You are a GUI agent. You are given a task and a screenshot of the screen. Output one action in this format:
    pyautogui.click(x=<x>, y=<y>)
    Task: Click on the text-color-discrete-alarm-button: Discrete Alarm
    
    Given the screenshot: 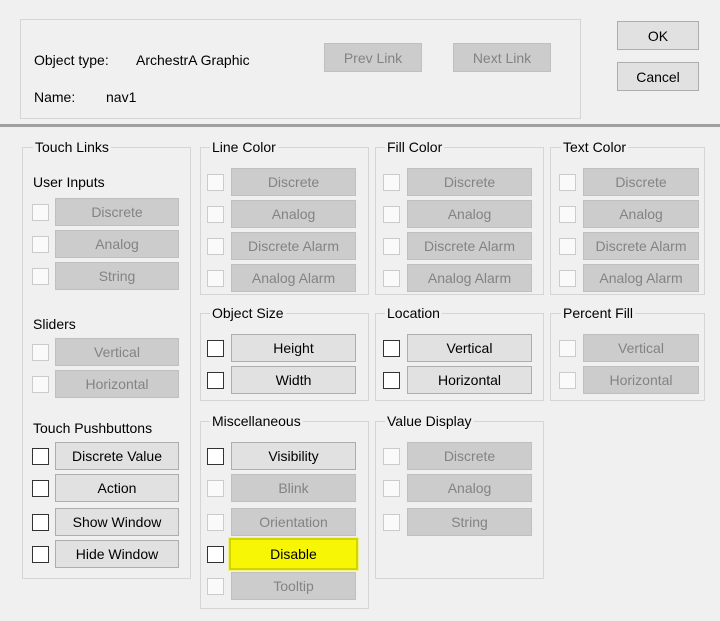 What is the action you would take?
    pyautogui.click(x=641, y=246)
    